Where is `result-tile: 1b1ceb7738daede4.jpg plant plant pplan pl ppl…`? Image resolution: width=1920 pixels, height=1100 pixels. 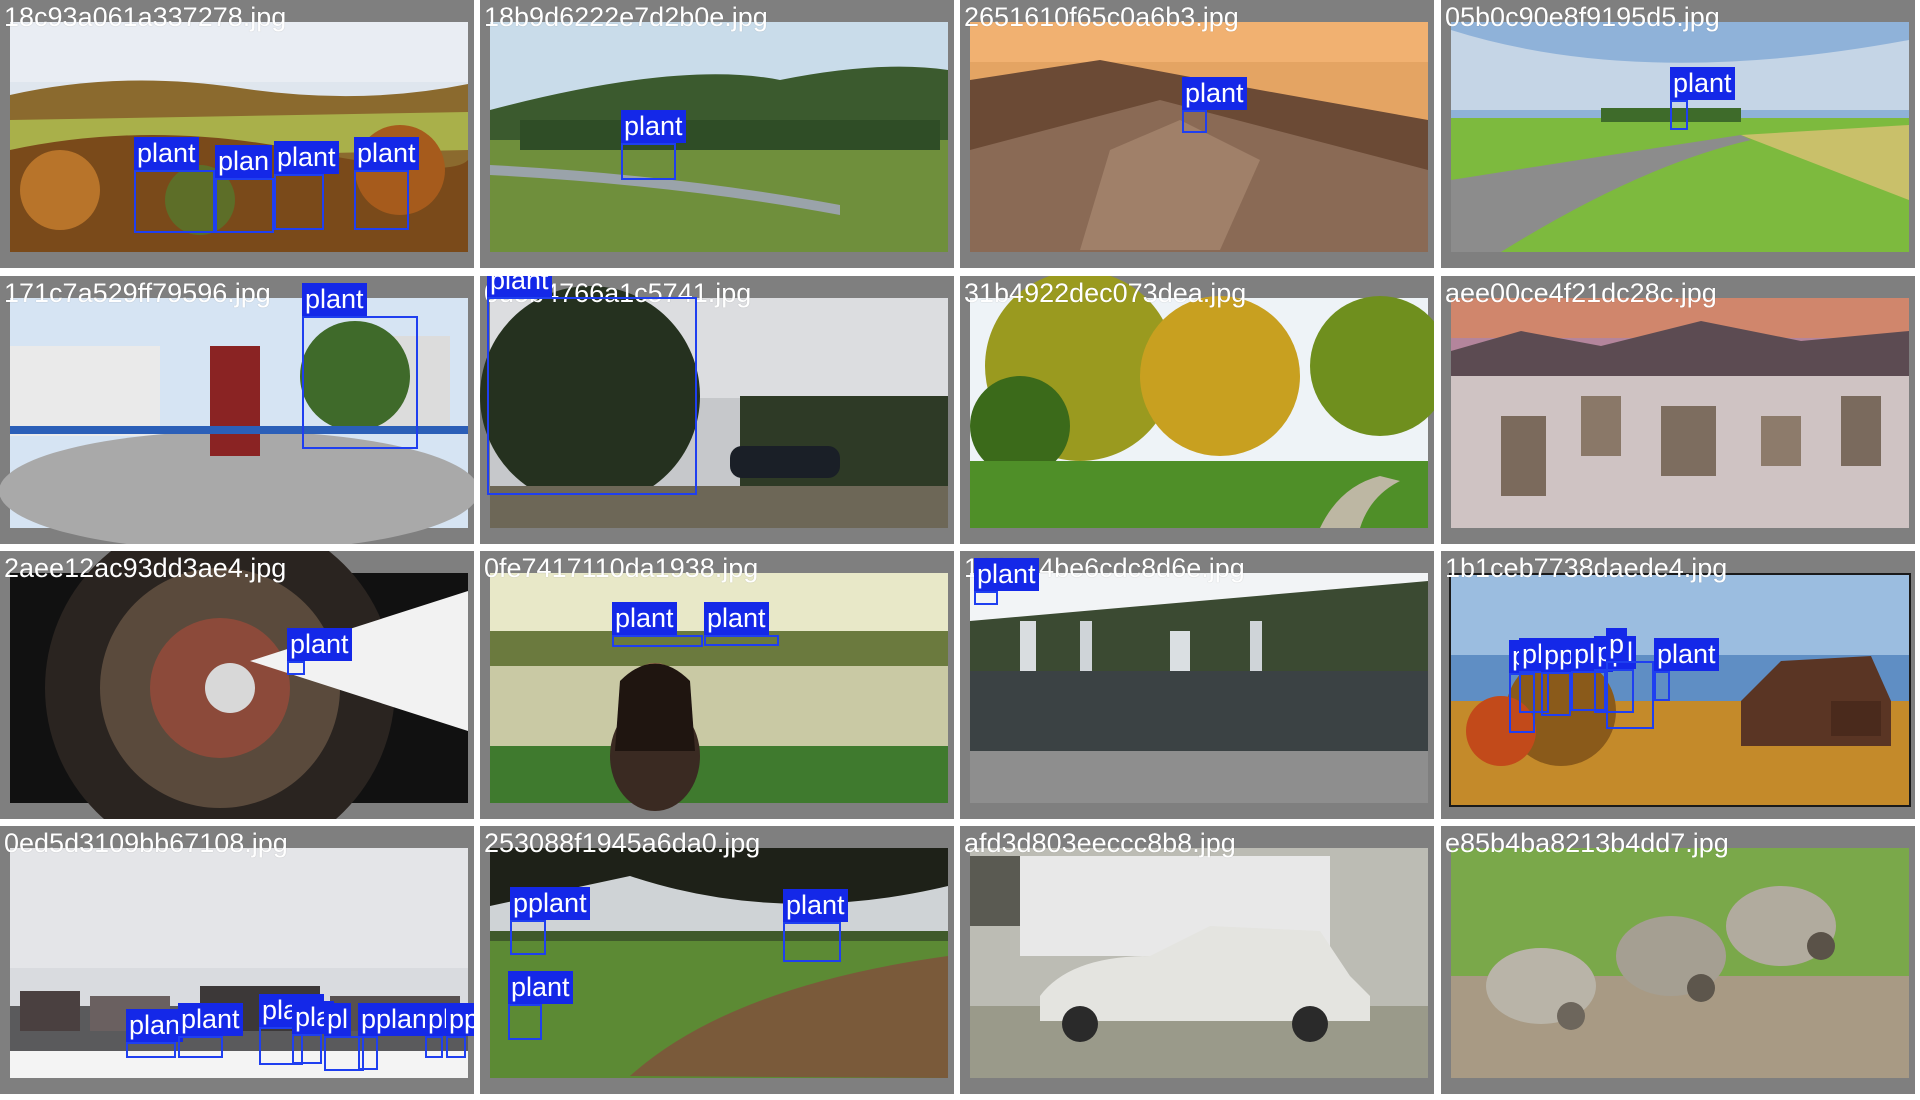
result-tile: 1b1ceb7738daede4.jpg plant plant pplan pl ppl… is located at coordinates (1678, 685).